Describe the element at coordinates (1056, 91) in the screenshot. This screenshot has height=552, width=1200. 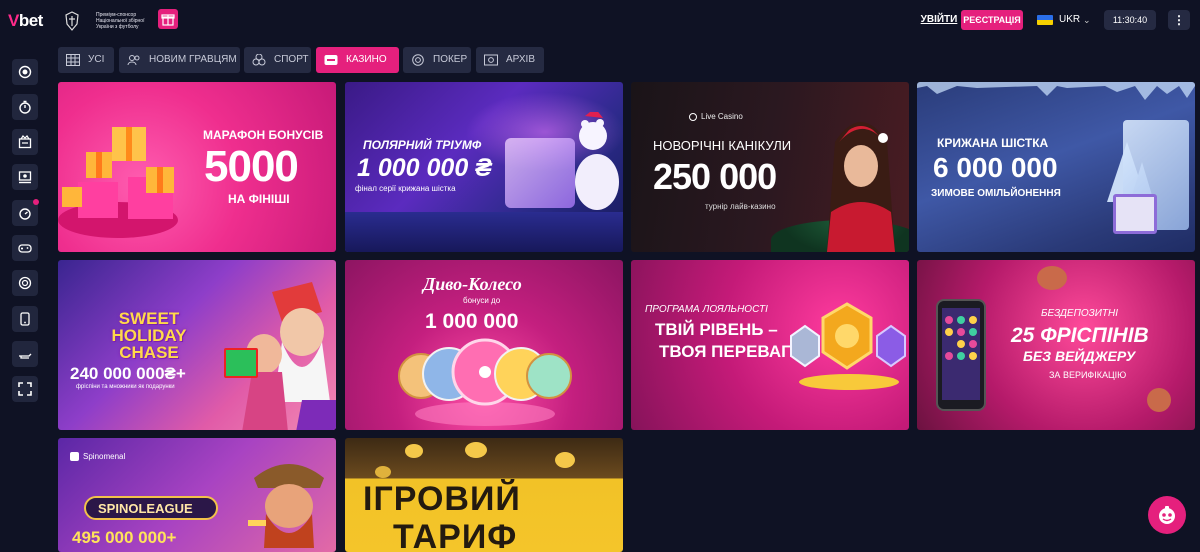
I see `icicles-decoration` at that location.